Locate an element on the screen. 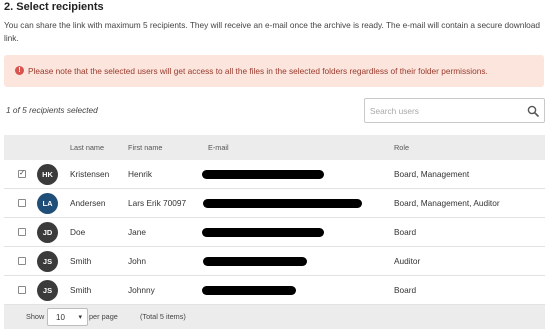  avatar: HK is located at coordinates (47, 174).